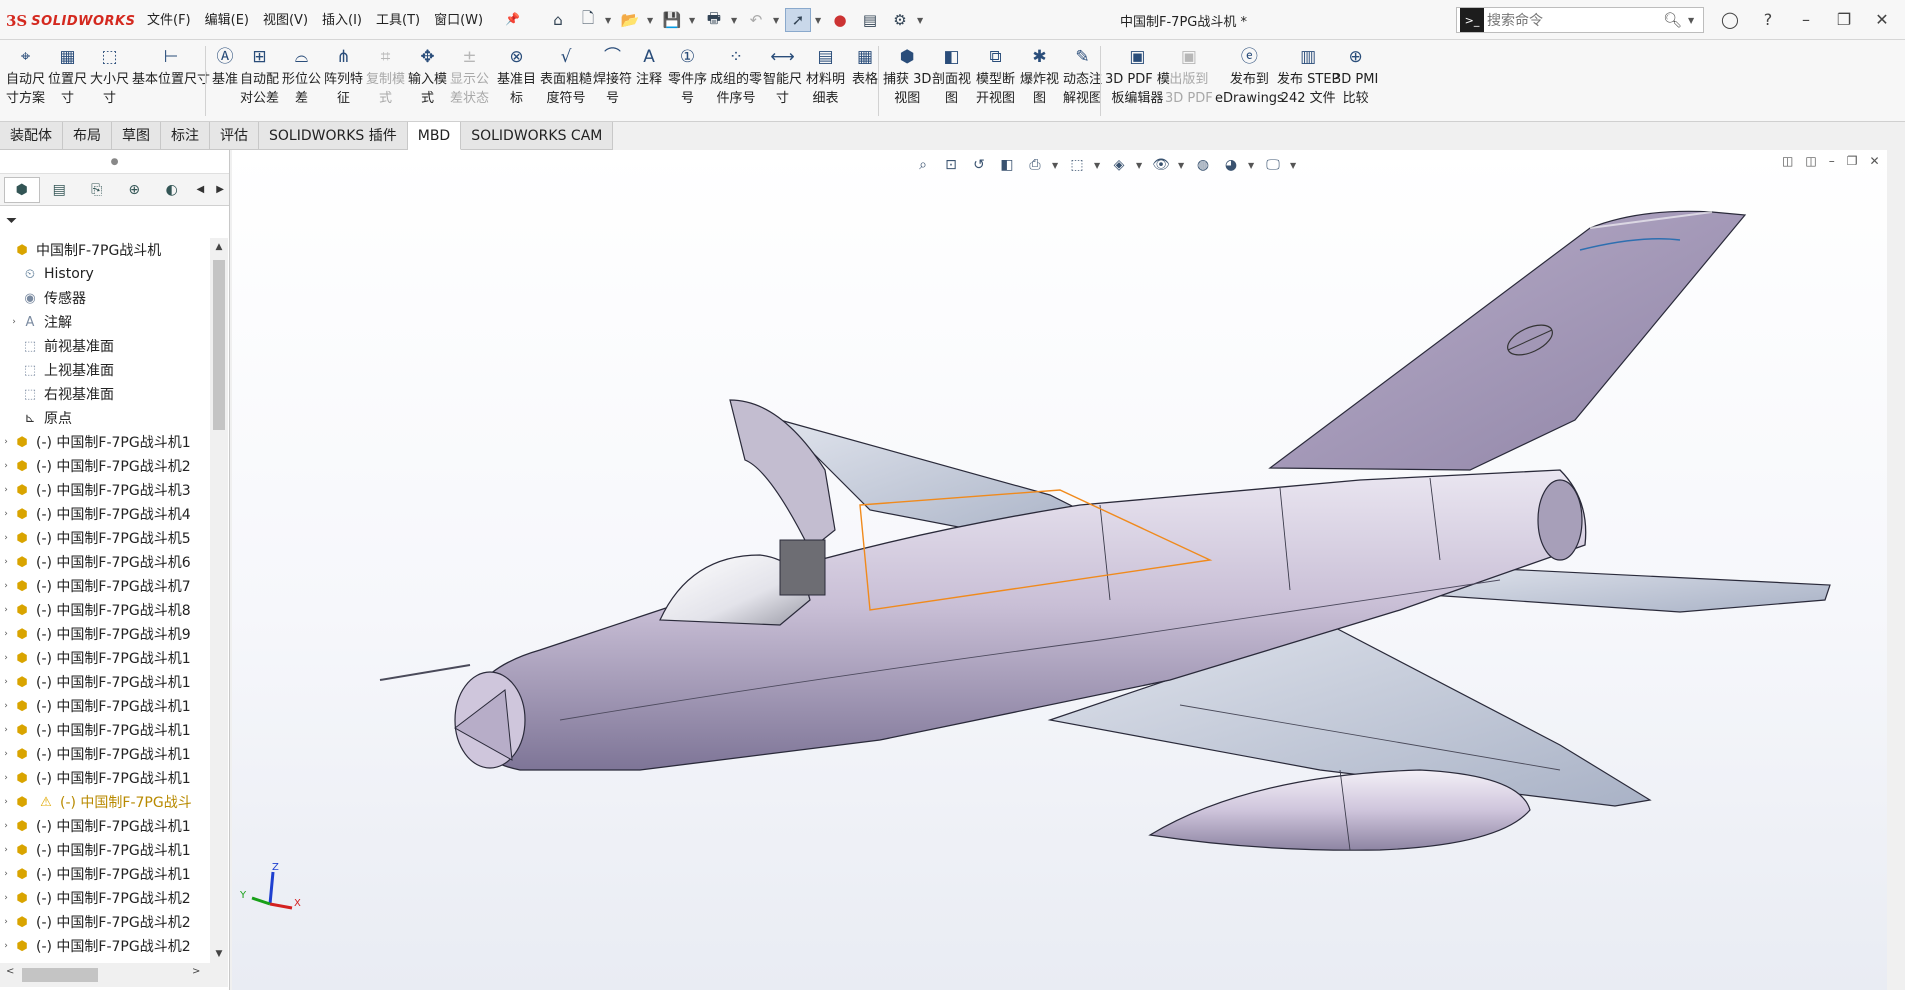 The height and width of the screenshot is (990, 1905). Describe the element at coordinates (70, 21) in the screenshot. I see `solidworks-logo: 3S SOLIDWORKS` at that location.